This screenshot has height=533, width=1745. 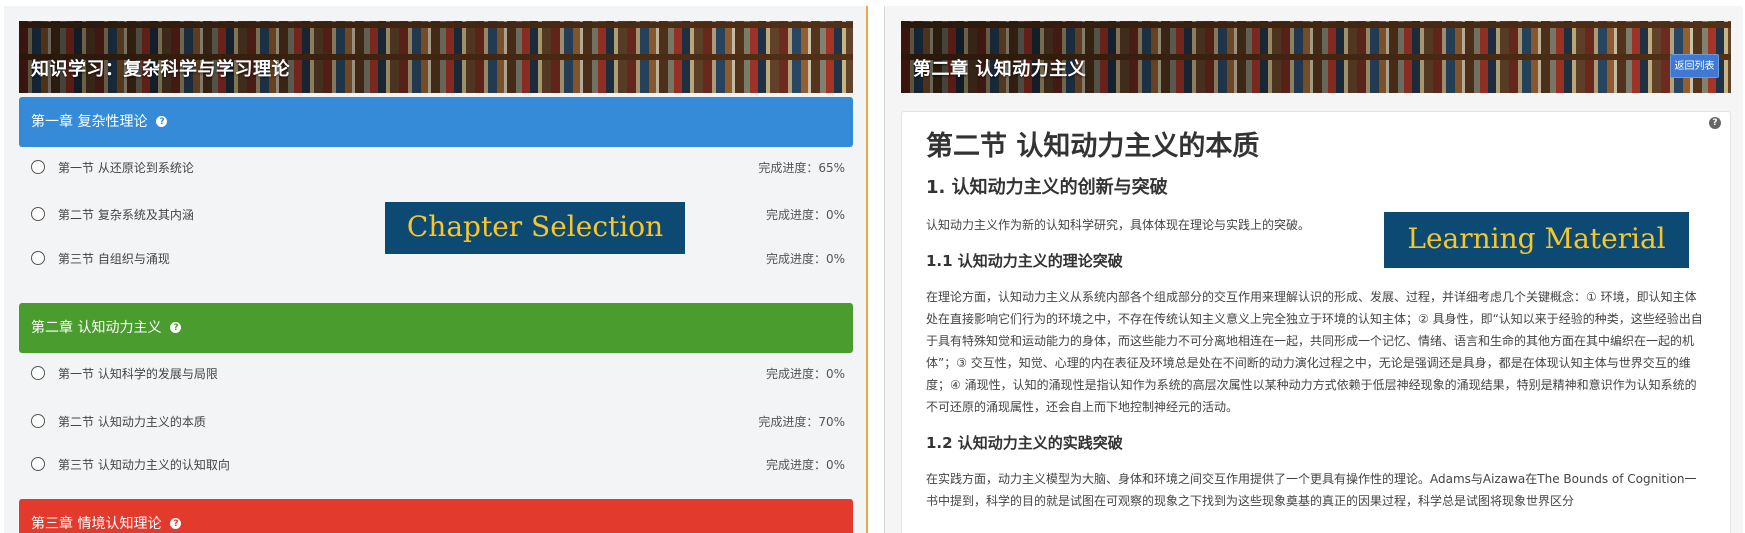 What do you see at coordinates (1694, 66) in the screenshot?
I see `return-to-list-button: 返回列表` at bounding box center [1694, 66].